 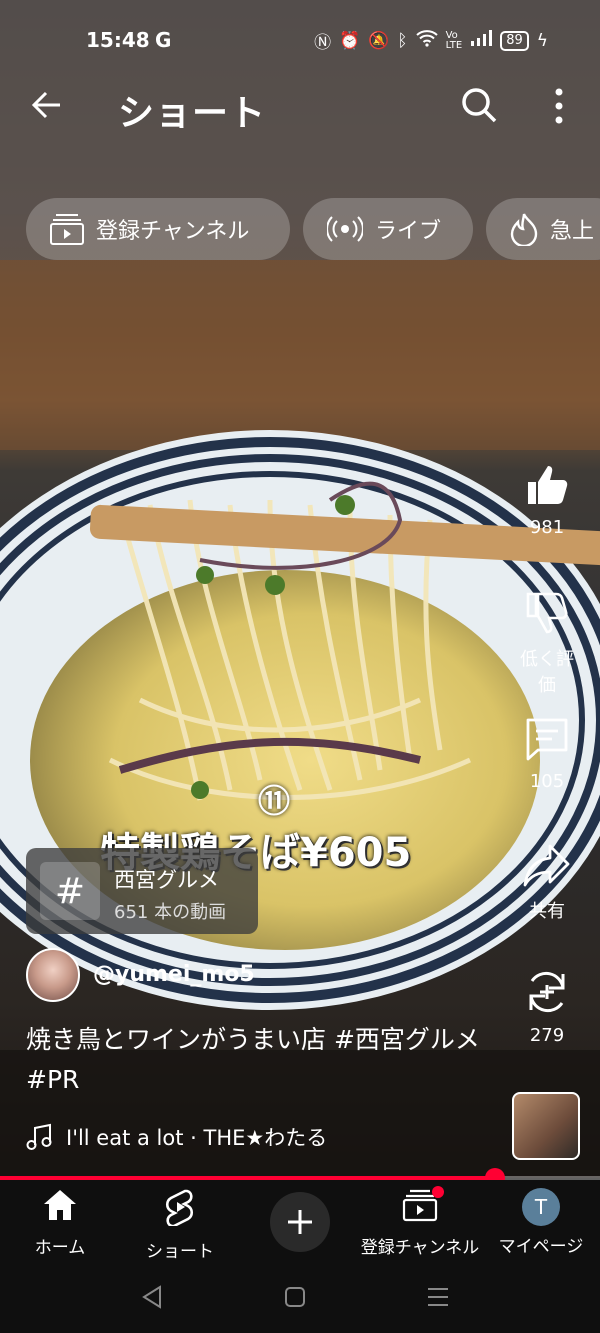 I want to click on channel-handle: @yumei_mo5, so click(x=174, y=974).